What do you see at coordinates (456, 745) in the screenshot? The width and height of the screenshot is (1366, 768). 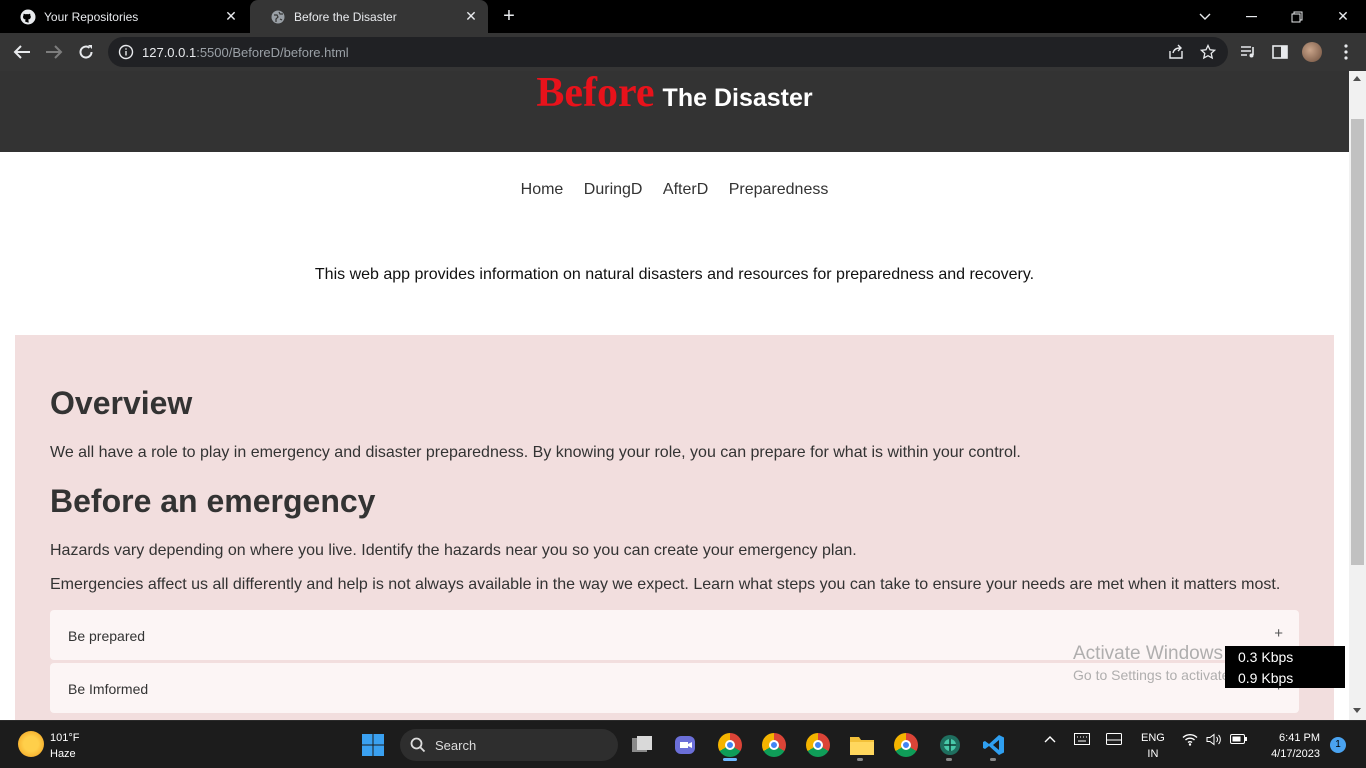 I see `search-label: Search` at bounding box center [456, 745].